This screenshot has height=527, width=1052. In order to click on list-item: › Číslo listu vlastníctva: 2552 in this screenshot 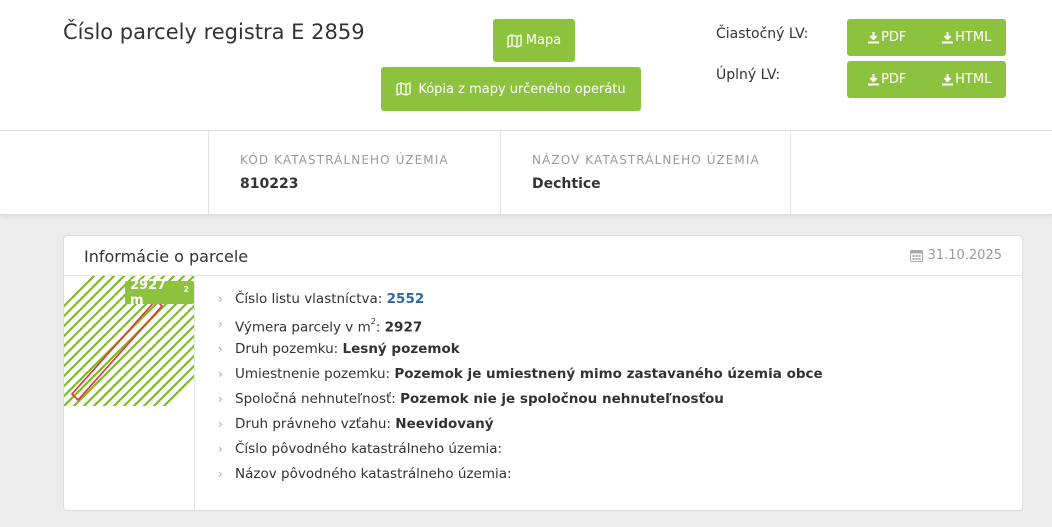, I will do `click(520, 301)`.